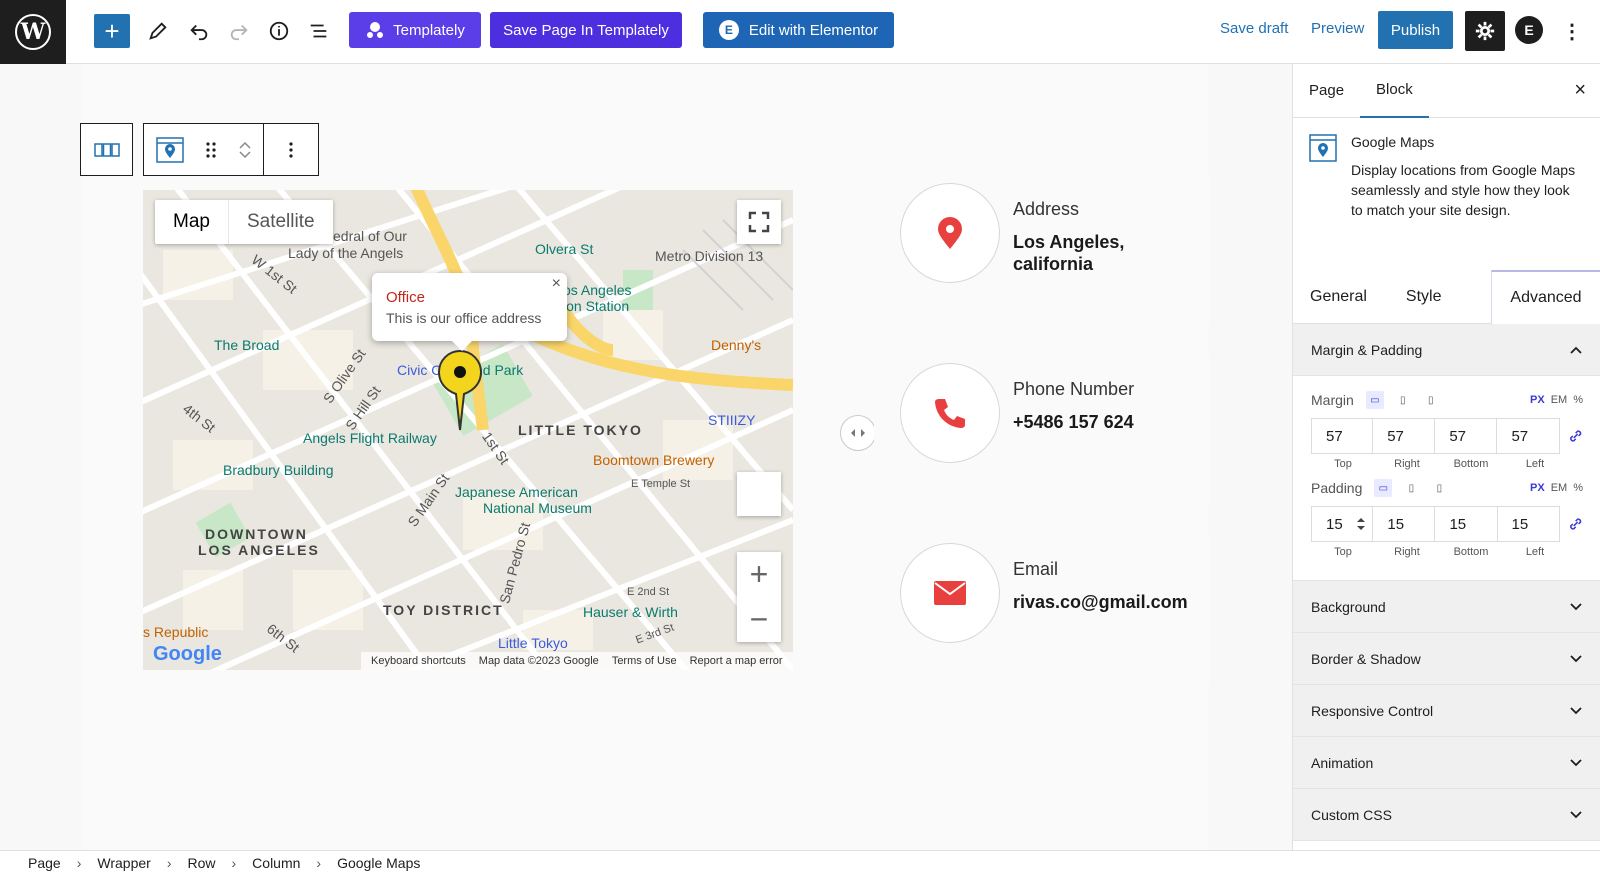 The width and height of the screenshot is (1600, 874). I want to click on undo-button, so click(199, 31).